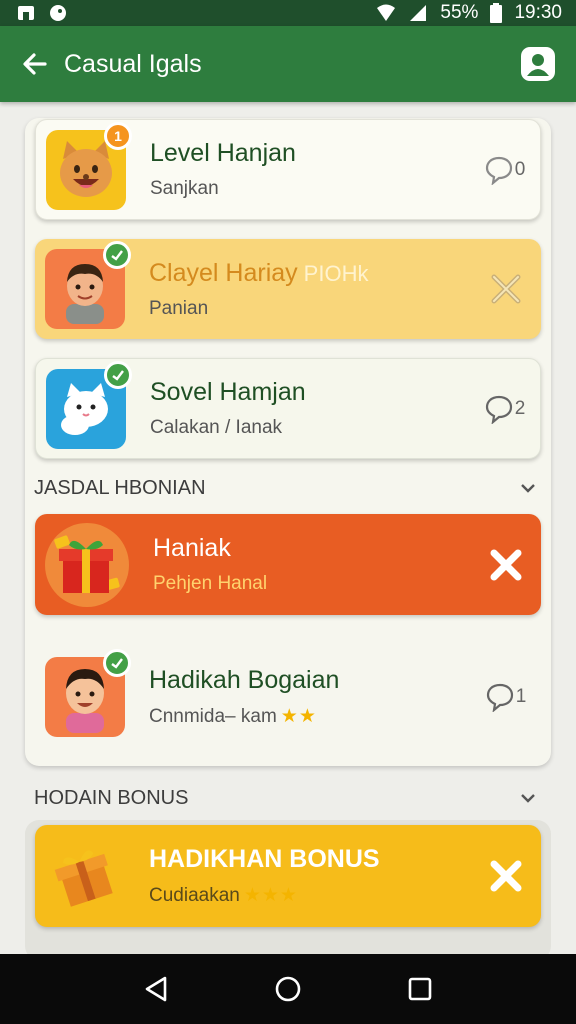 The image size is (576, 1024). I want to click on section-header: HODAIN BONUS, so click(287, 798).